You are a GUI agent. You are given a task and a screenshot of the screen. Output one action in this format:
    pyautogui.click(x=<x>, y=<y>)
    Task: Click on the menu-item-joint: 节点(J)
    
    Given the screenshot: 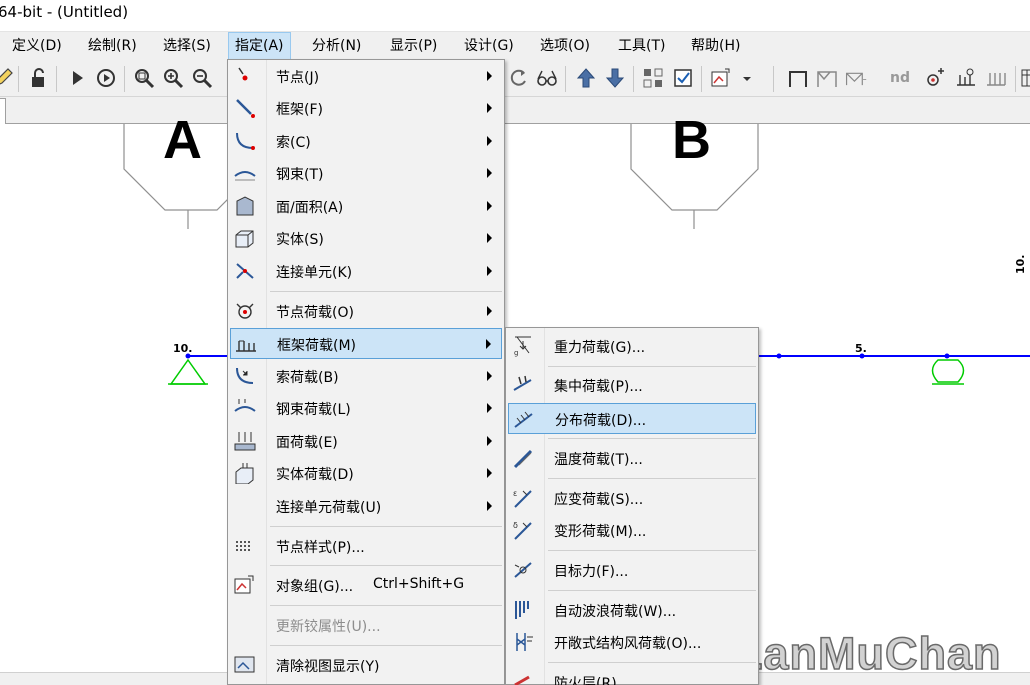 What is the action you would take?
    pyautogui.click(x=366, y=76)
    